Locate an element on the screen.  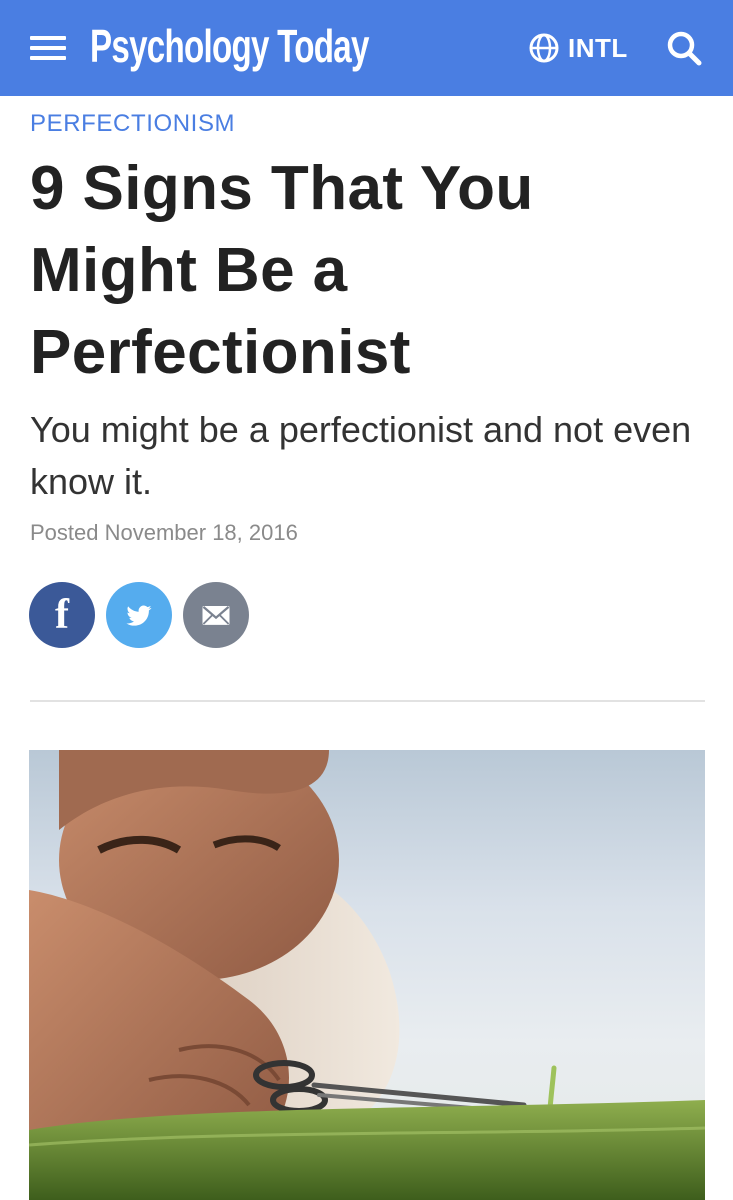
search-button is located at coordinates (684, 48).